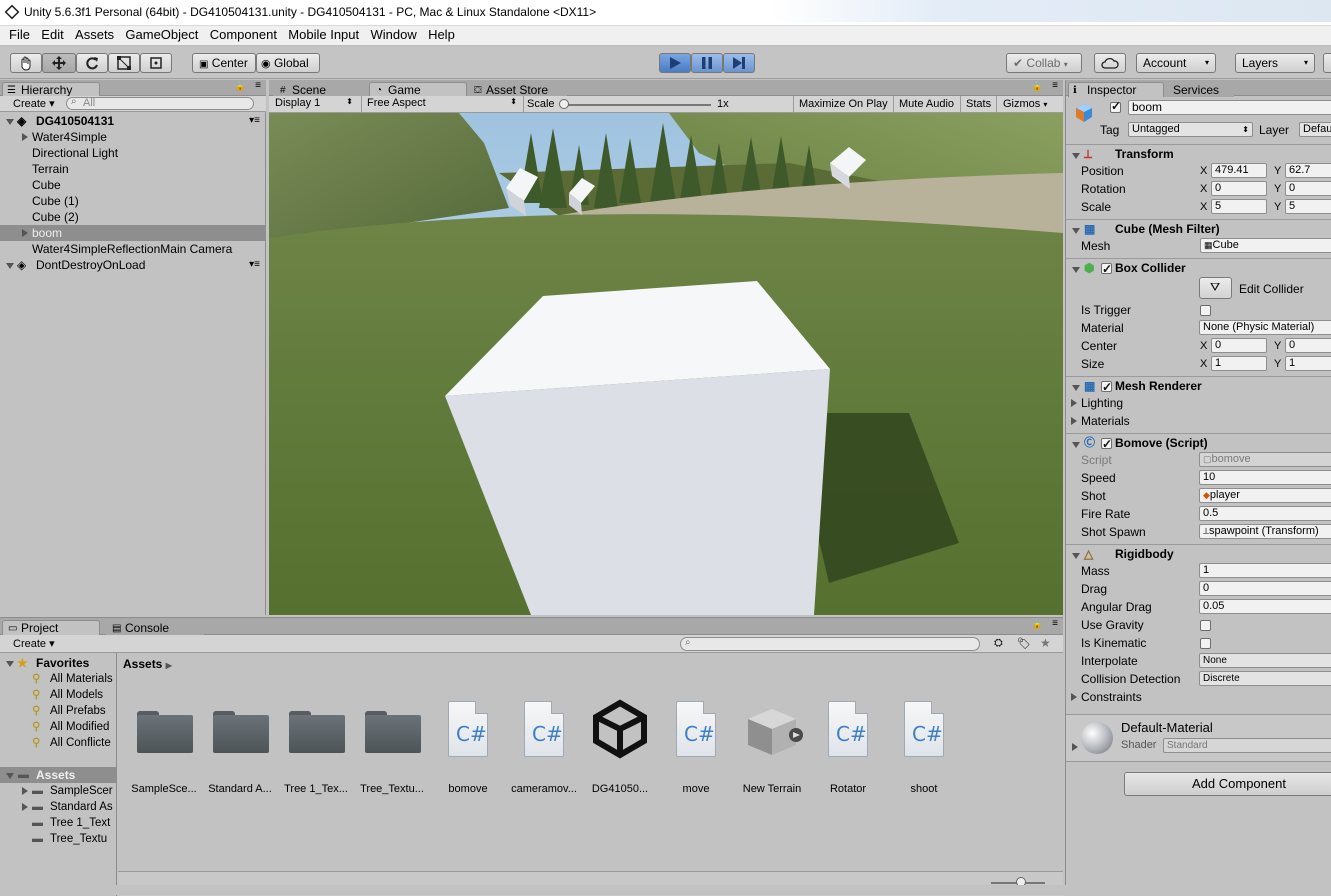  I want to click on favorite-item: ⚲ All Modified, so click(58, 727).